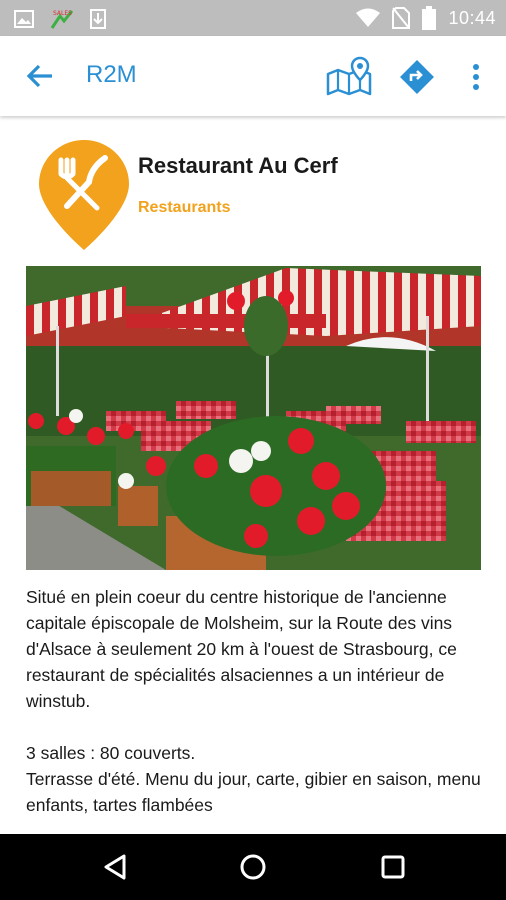 The width and height of the screenshot is (506, 900). What do you see at coordinates (401, 18) in the screenshot?
I see `no-sim-icon` at bounding box center [401, 18].